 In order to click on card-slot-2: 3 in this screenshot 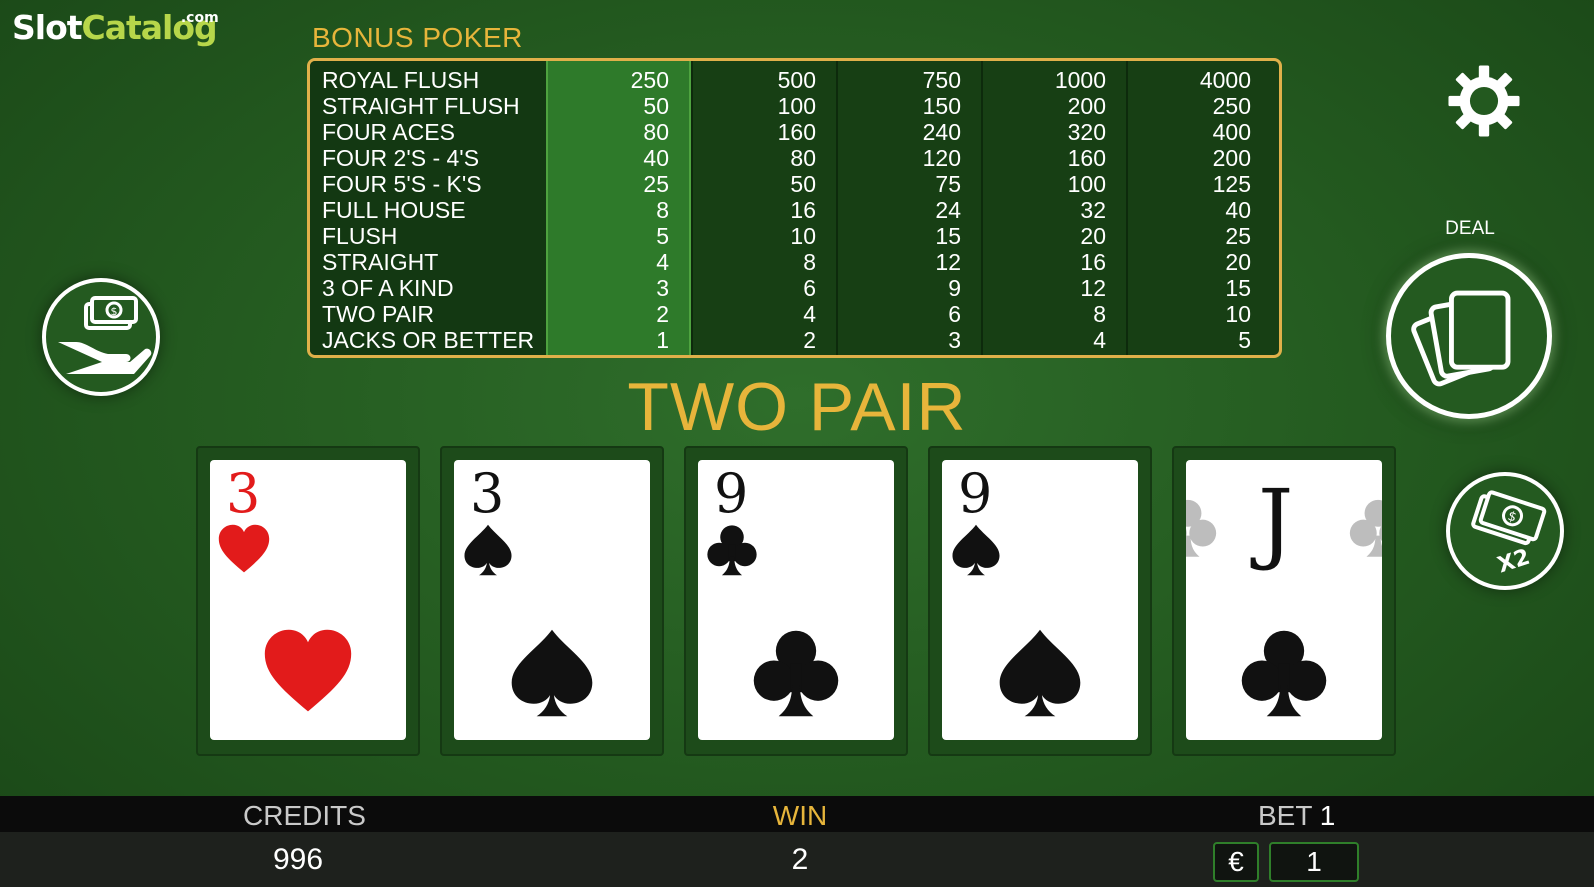, I will do `click(552, 601)`.